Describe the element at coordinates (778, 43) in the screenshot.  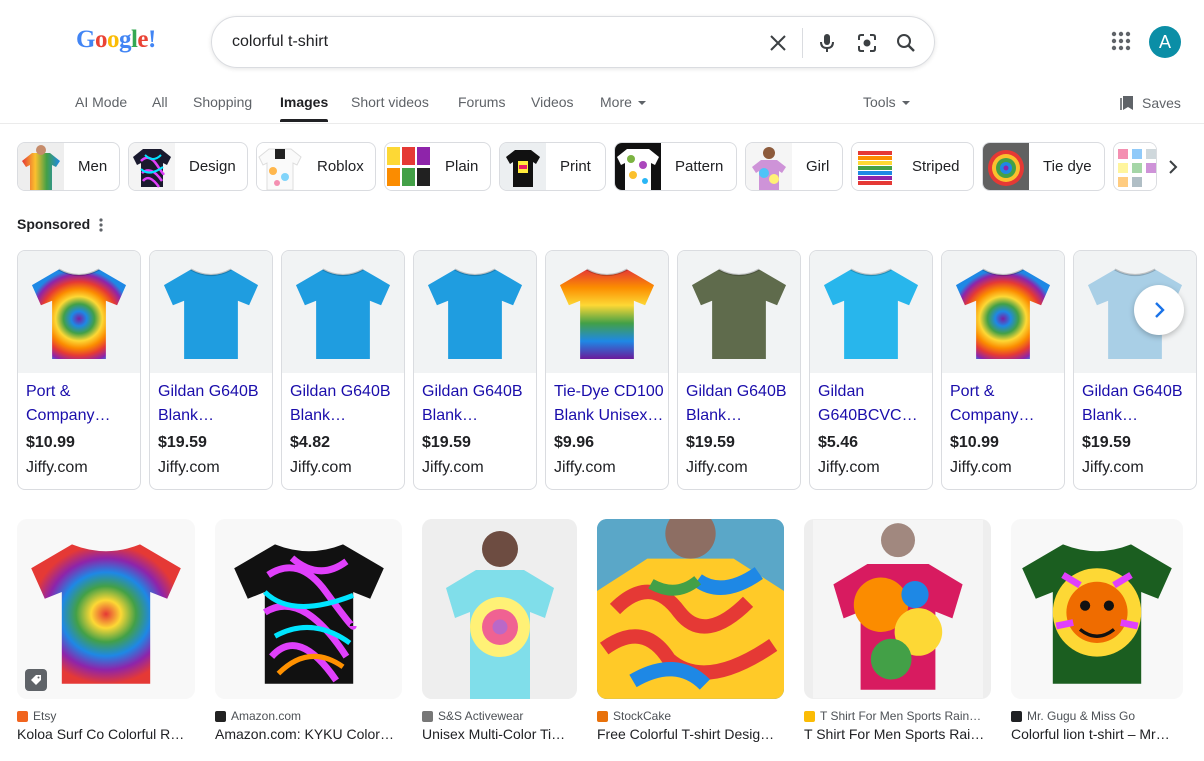
I see `close-icon` at that location.